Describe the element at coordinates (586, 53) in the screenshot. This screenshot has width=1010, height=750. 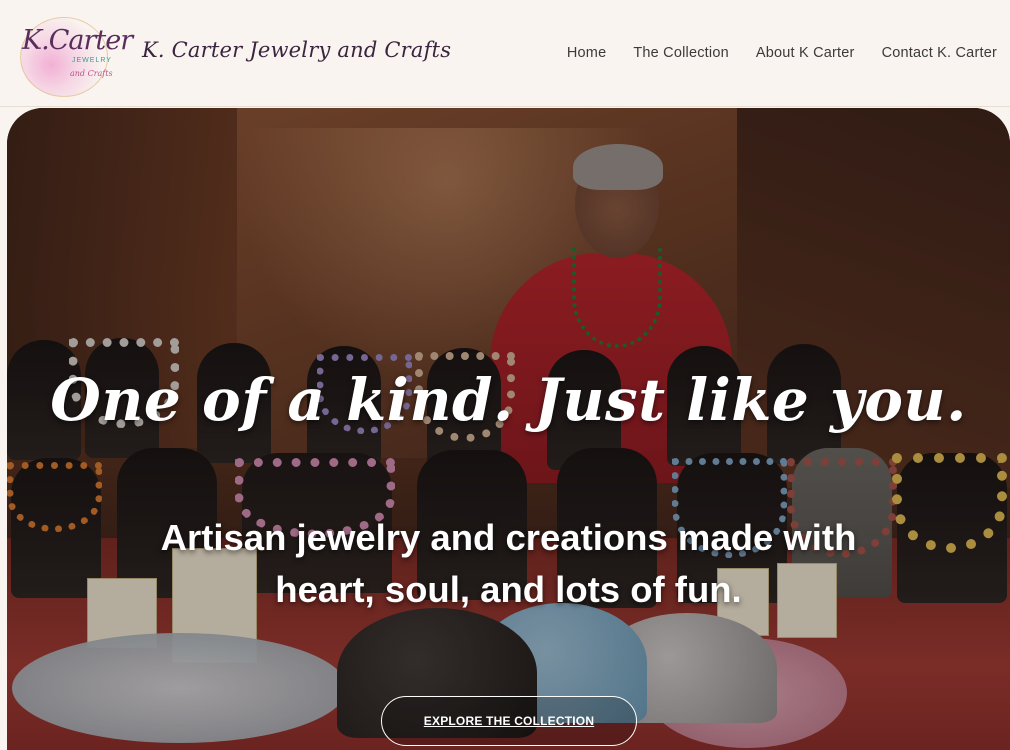
I see `nav-home: Home` at that location.